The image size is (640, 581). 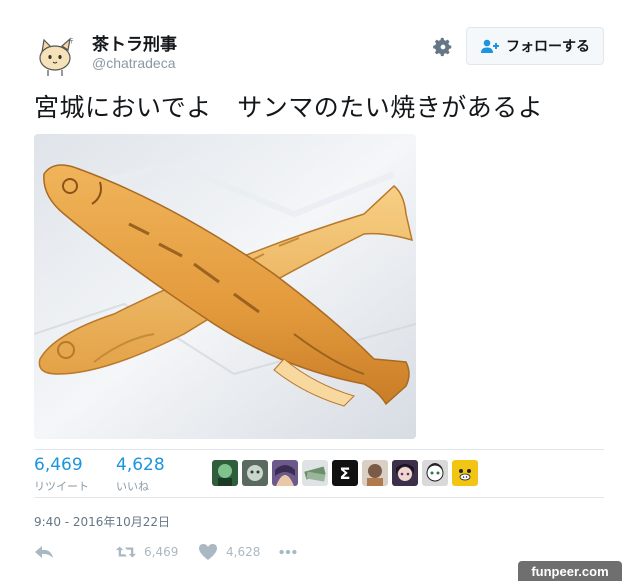 What do you see at coordinates (243, 552) in the screenshot?
I see `like-action-count: 4,628` at bounding box center [243, 552].